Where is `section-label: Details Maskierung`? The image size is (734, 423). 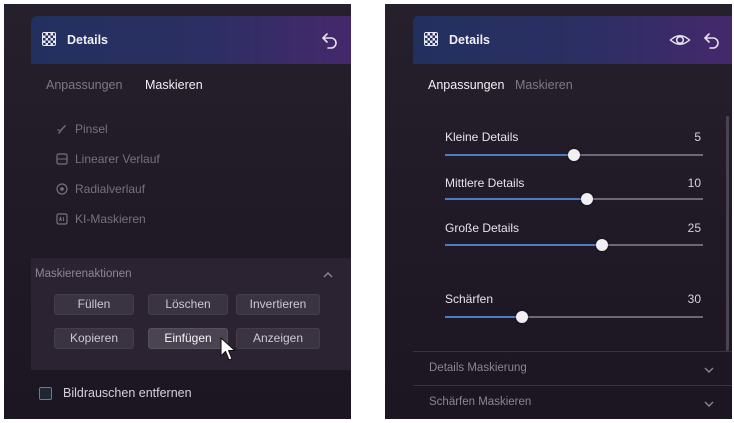 section-label: Details Maskierung is located at coordinates (478, 368).